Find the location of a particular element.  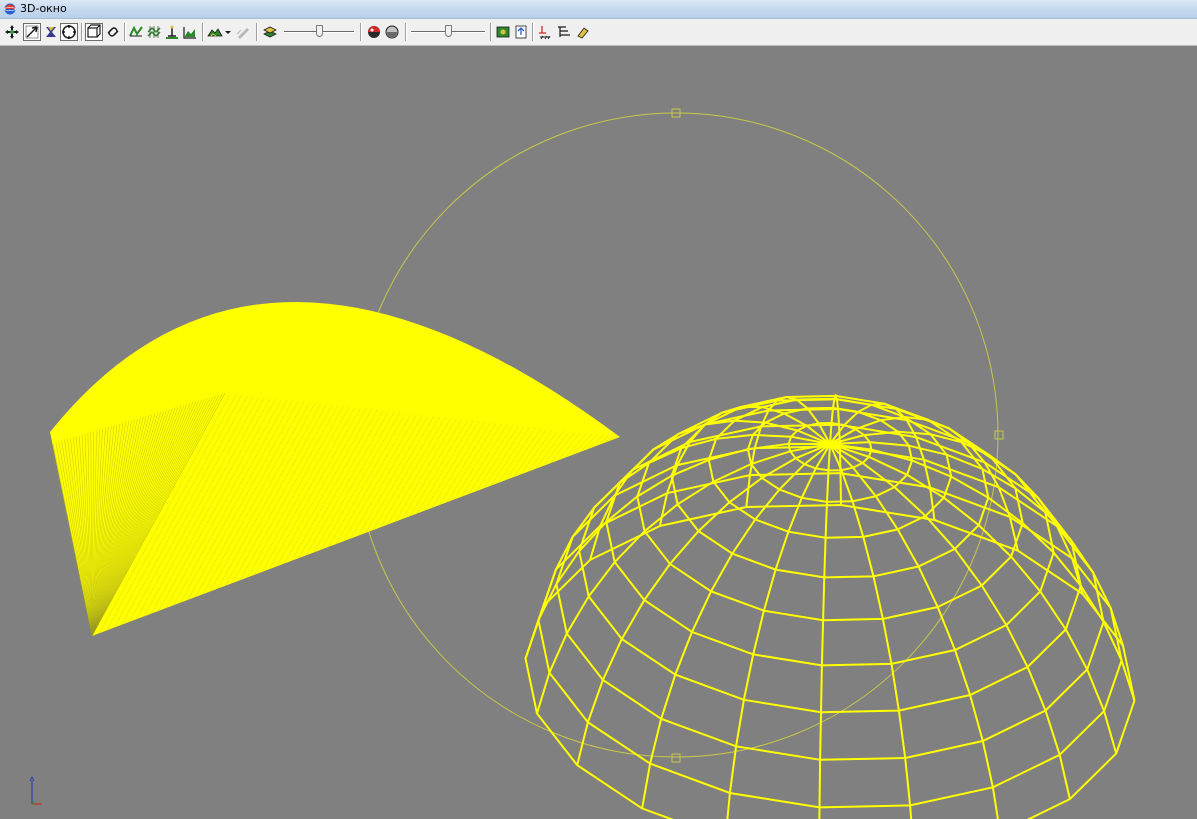

draw-disabled-icon is located at coordinates (242, 33).